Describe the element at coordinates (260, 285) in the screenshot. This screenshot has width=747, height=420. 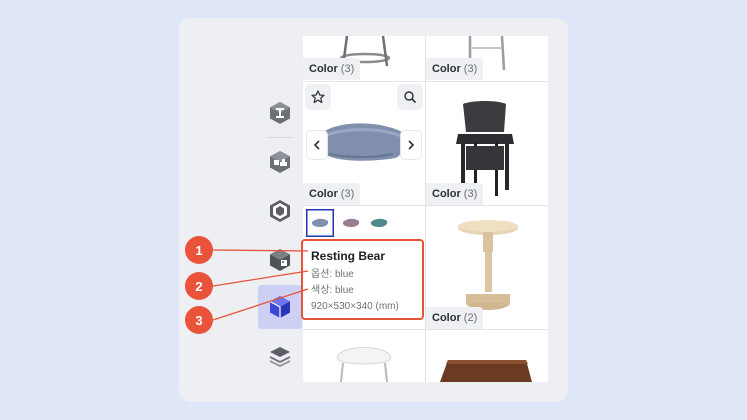
I see `callout-leader-lines` at that location.